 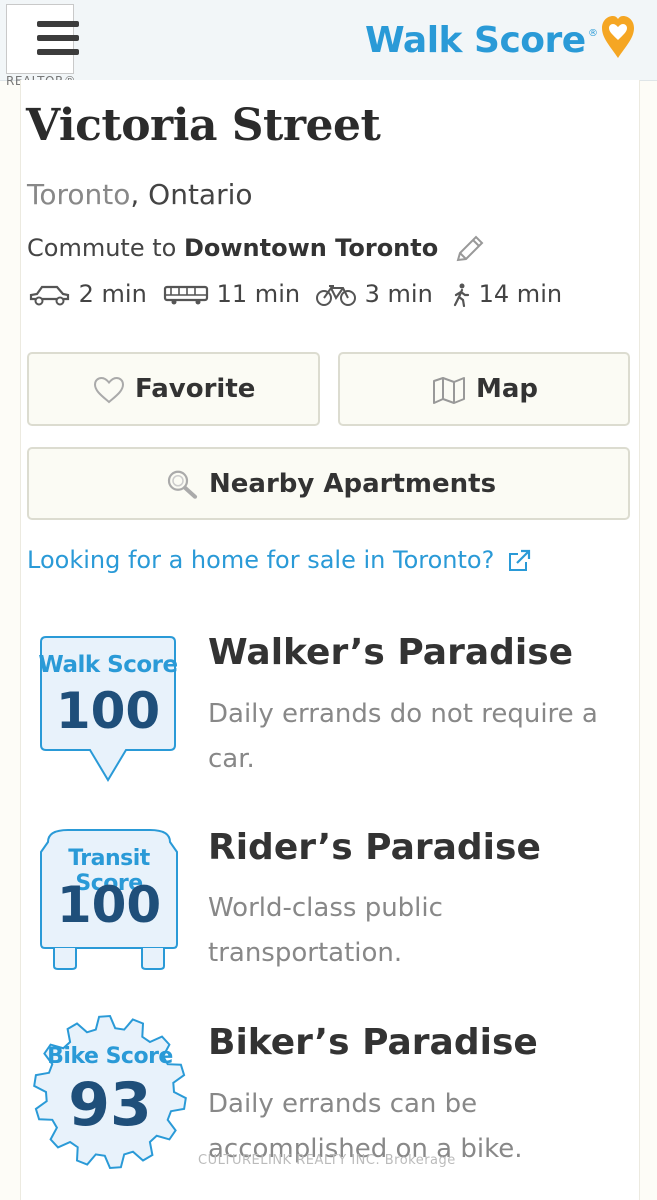 What do you see at coordinates (336, 295) in the screenshot?
I see `bike-icon` at bounding box center [336, 295].